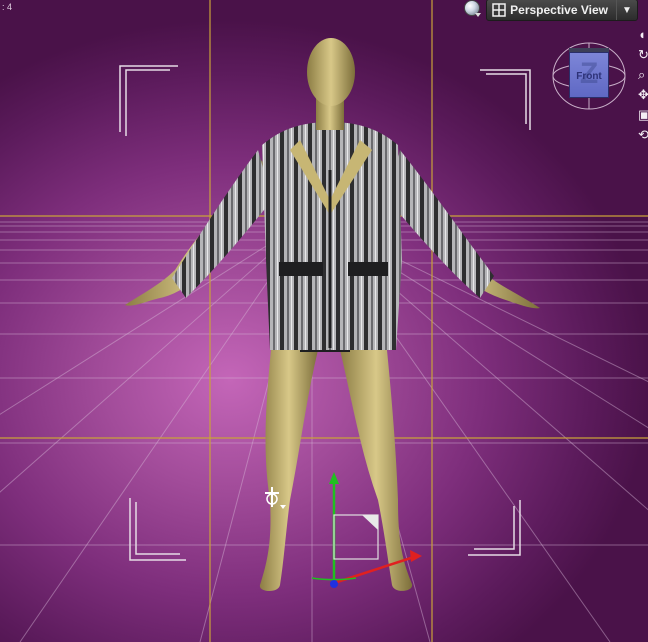  I want to click on perspective-view-selector: Perspective View ▼, so click(562, 10).